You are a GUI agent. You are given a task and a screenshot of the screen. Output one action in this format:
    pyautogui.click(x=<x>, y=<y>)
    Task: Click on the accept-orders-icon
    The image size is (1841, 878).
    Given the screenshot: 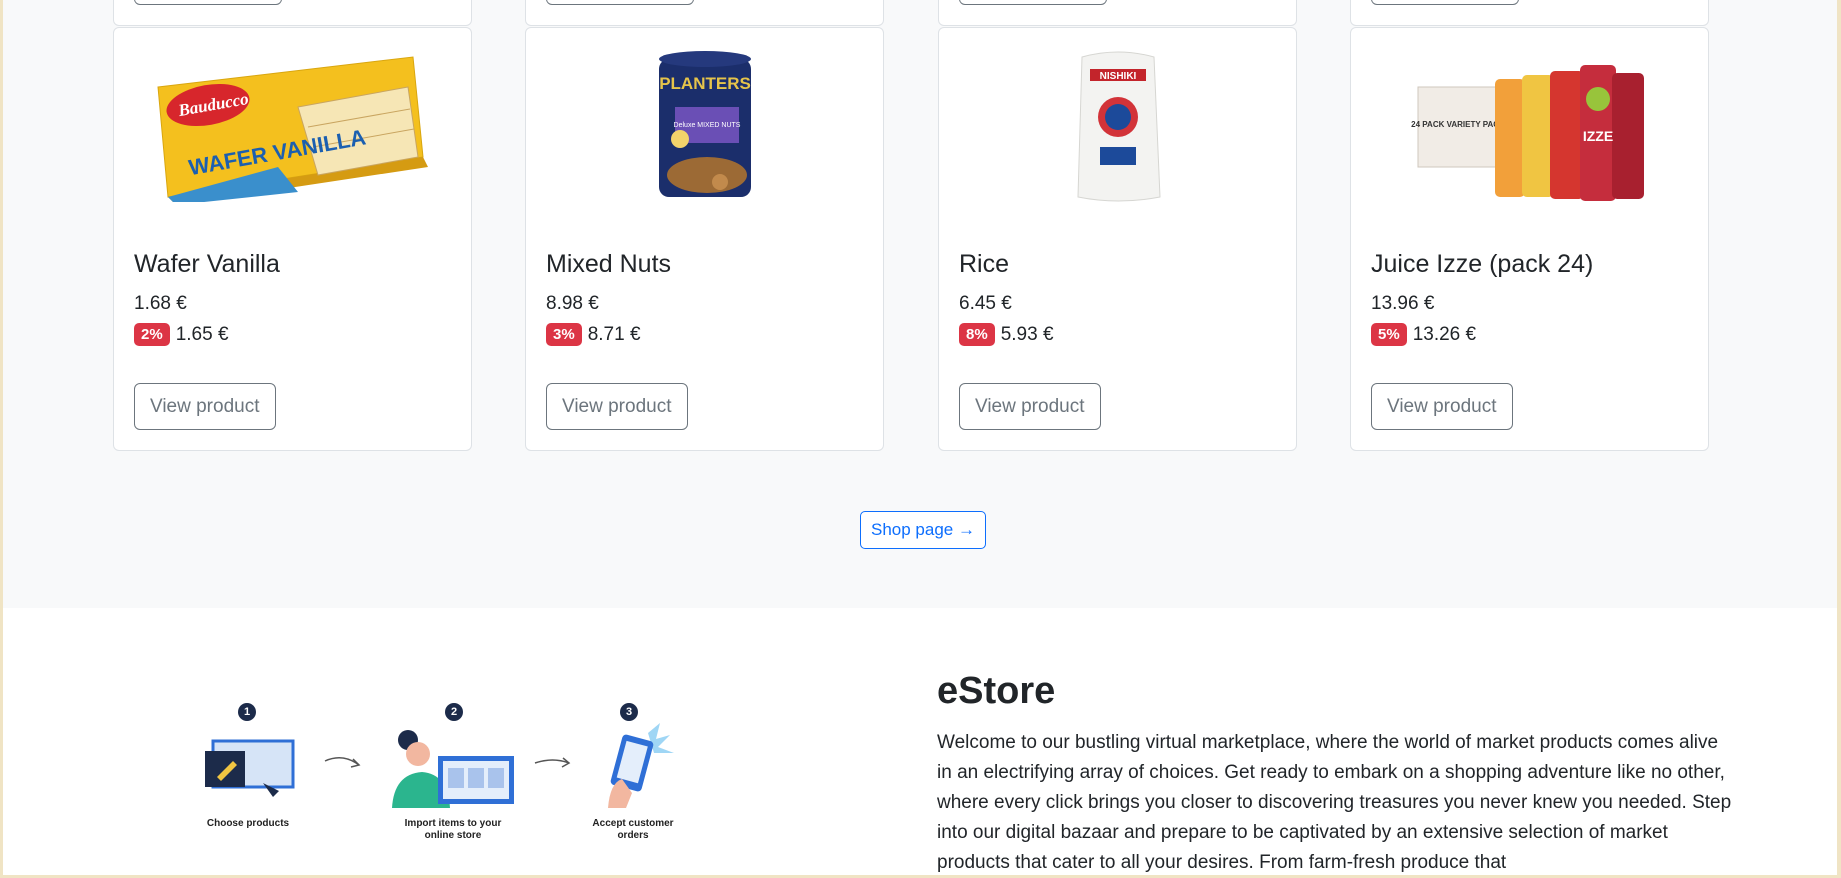 What is the action you would take?
    pyautogui.click(x=641, y=765)
    